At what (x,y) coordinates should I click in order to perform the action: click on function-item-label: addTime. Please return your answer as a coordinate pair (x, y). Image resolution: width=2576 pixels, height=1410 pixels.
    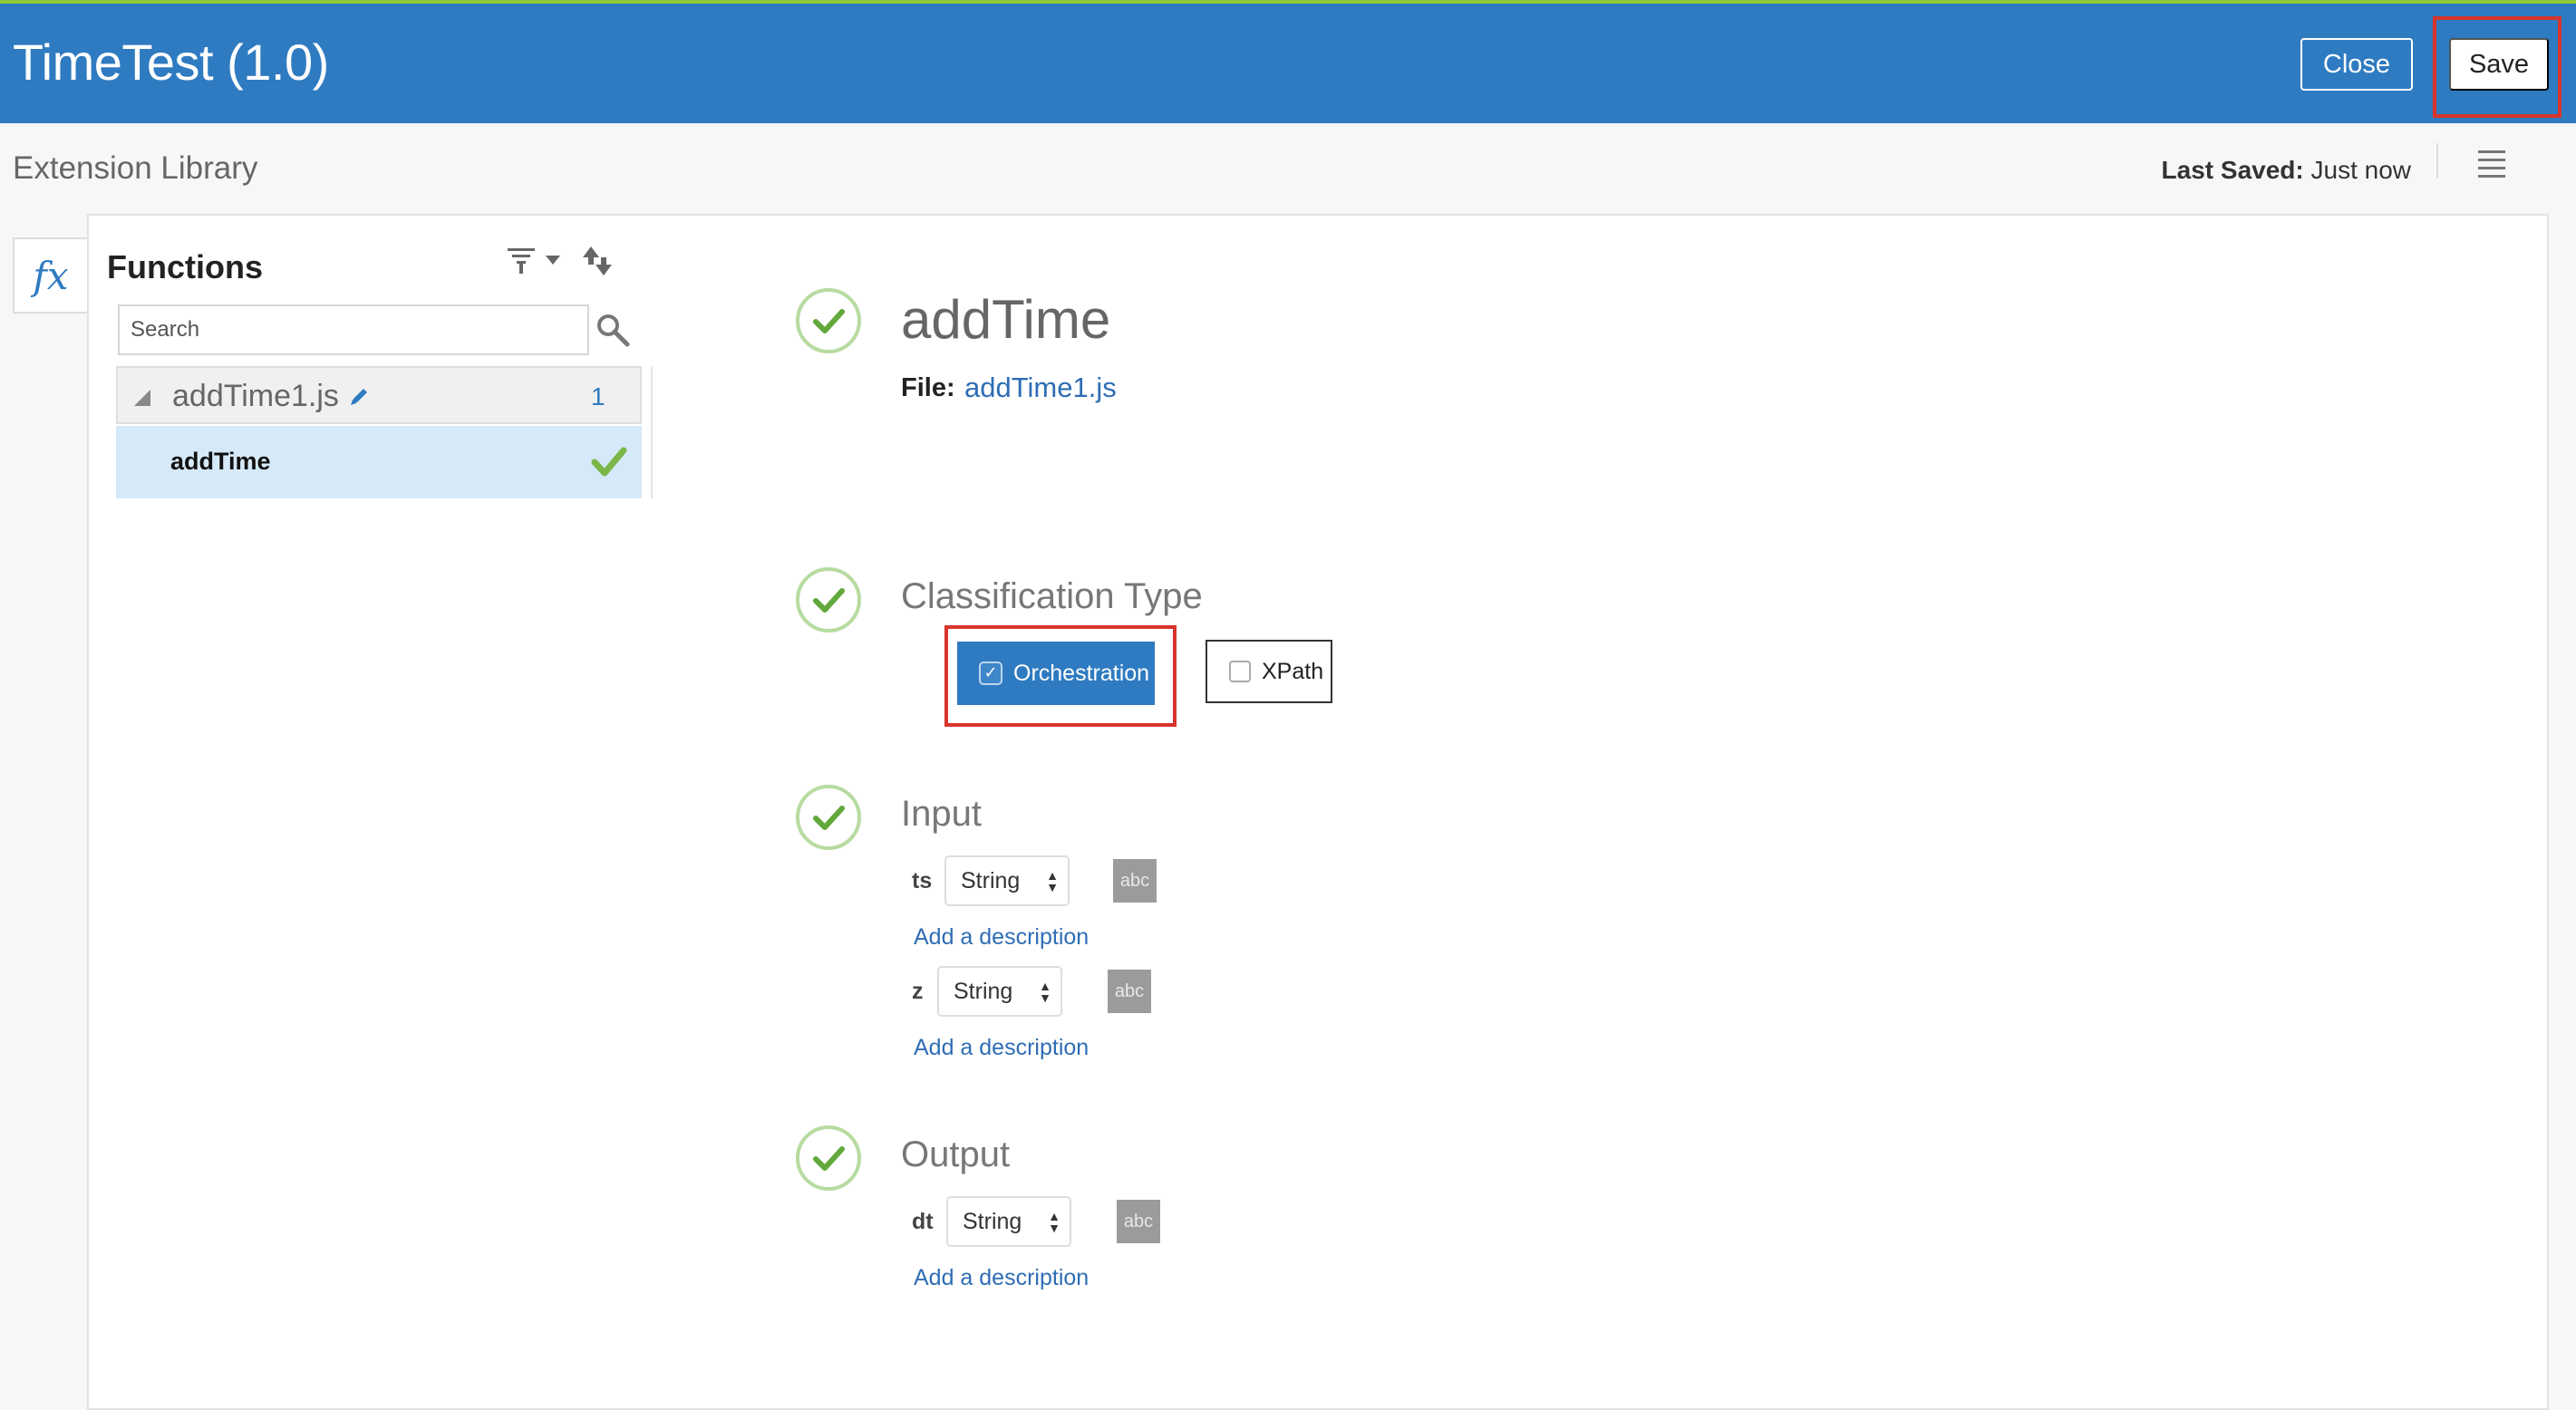
    Looking at the image, I should click on (220, 462).